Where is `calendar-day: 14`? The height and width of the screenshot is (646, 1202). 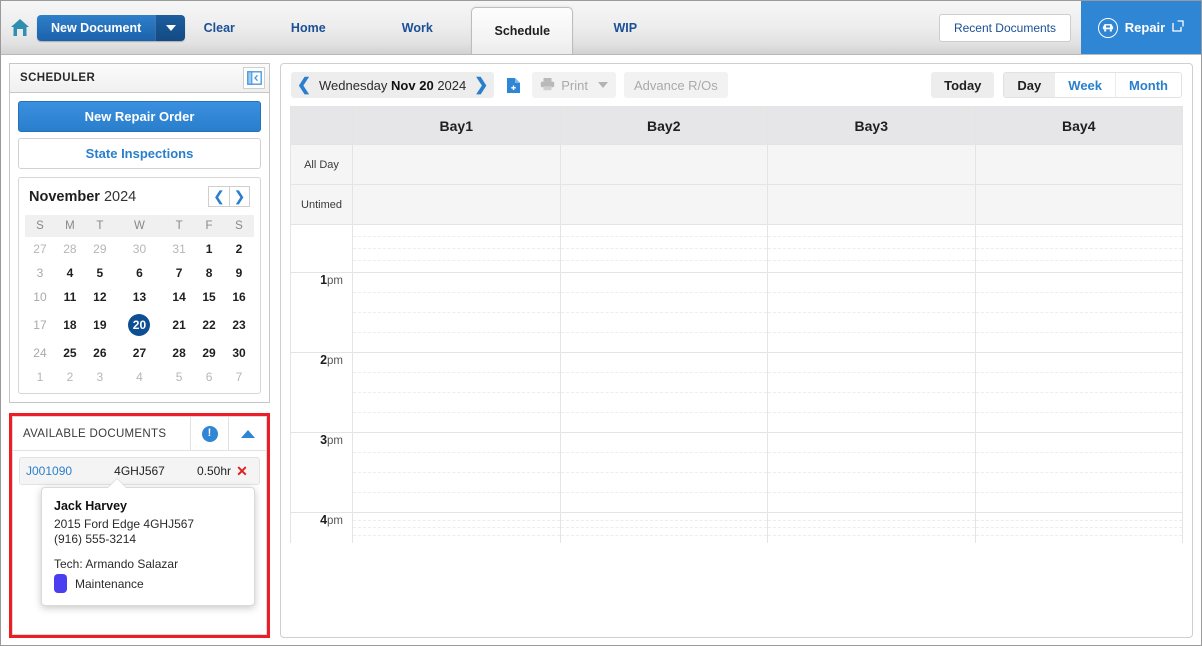
calendar-day: 14 is located at coordinates (179, 297).